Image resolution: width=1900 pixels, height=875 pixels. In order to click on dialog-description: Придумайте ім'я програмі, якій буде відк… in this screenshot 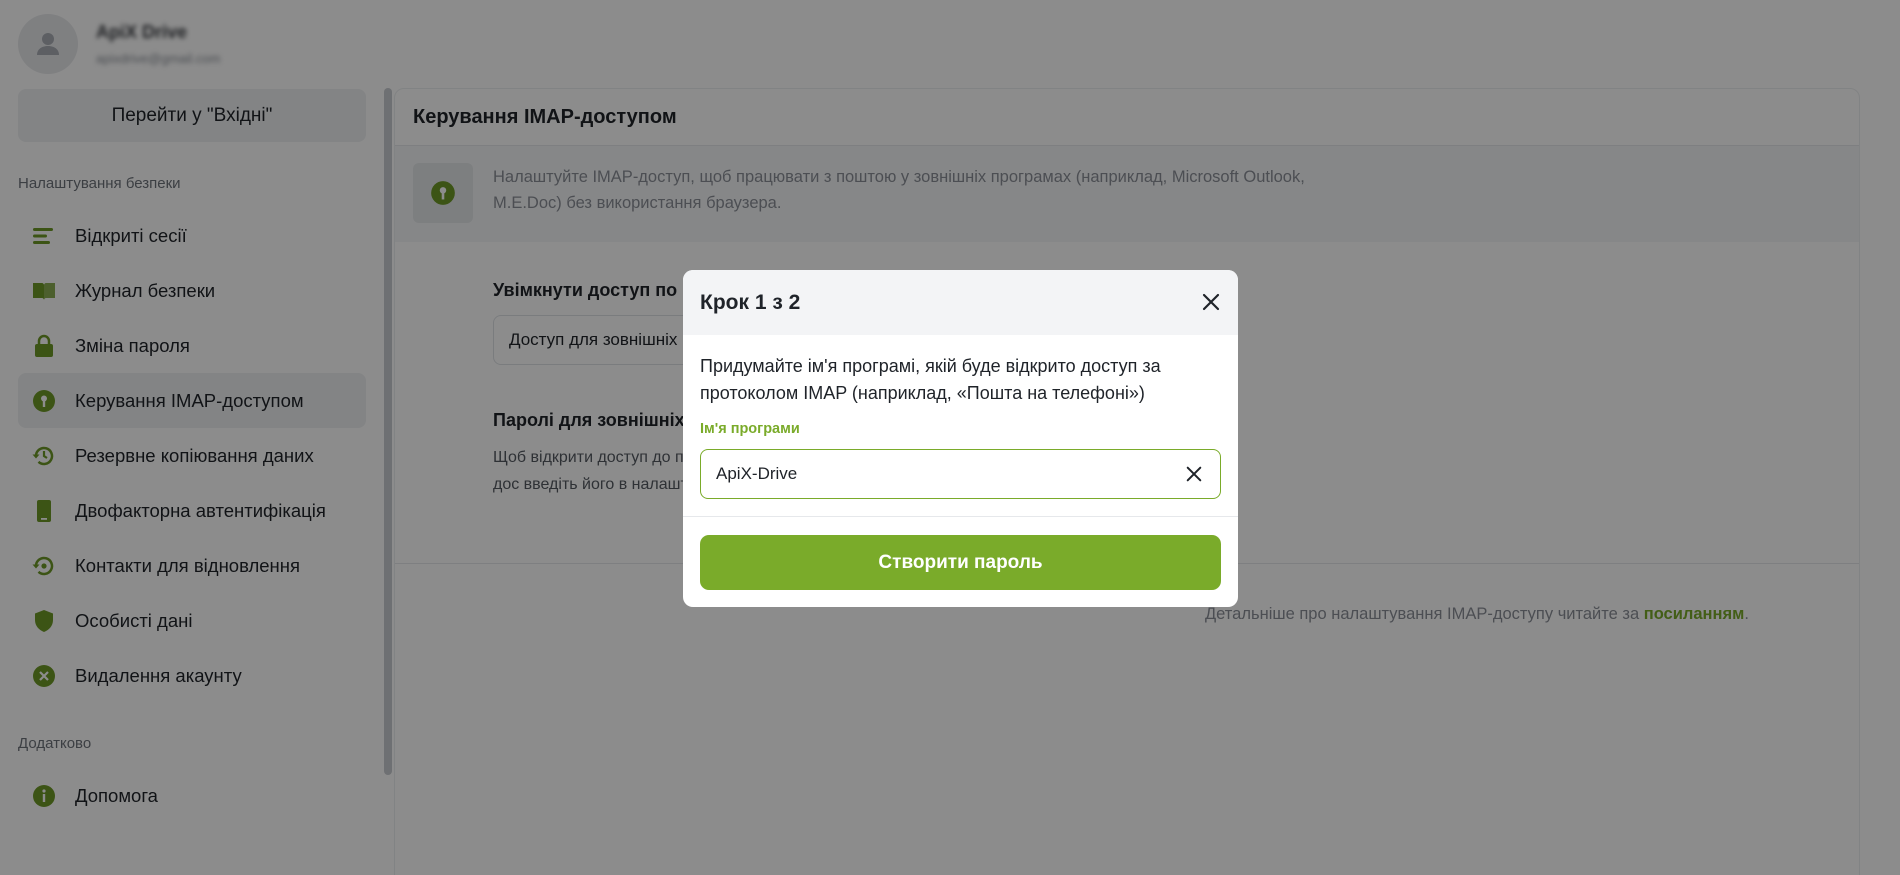, I will do `click(930, 379)`.